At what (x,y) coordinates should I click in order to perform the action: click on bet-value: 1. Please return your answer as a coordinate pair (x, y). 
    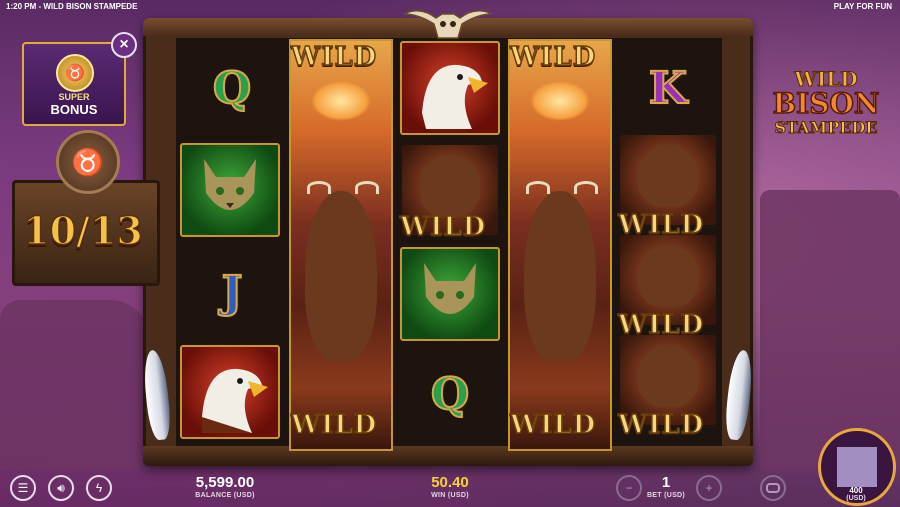
    Looking at the image, I should click on (666, 482).